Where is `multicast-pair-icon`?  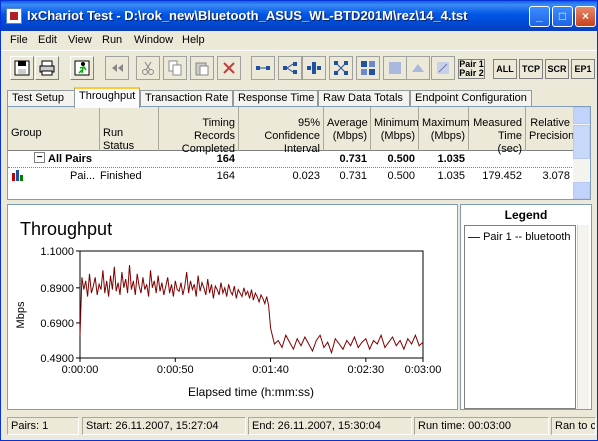 multicast-pair-icon is located at coordinates (290, 68).